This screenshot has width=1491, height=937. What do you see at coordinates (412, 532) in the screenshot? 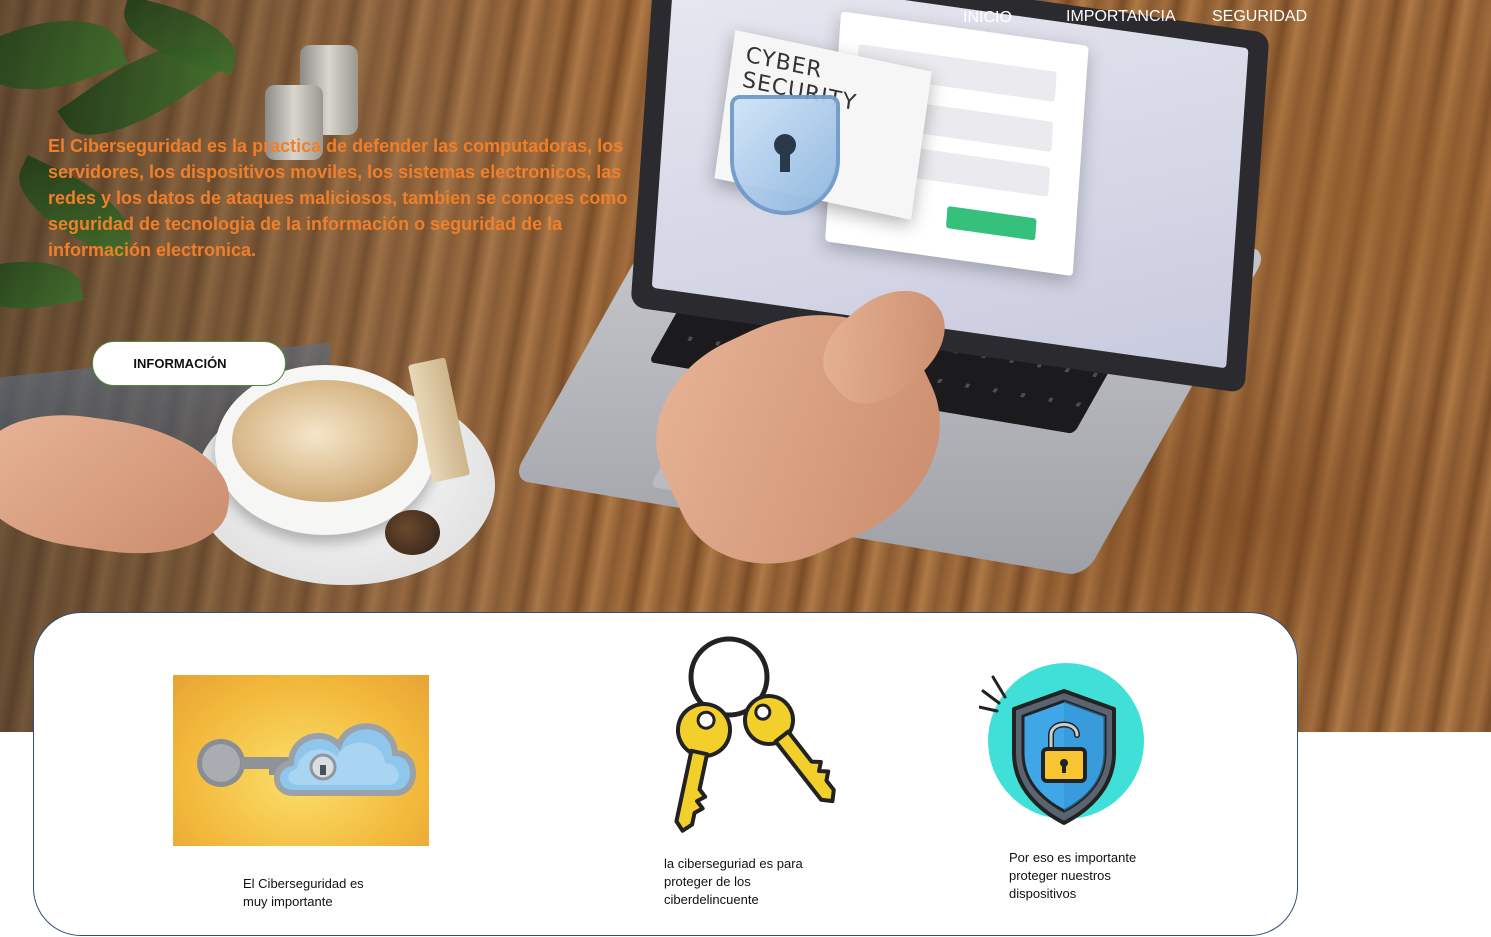
I see `cookie` at bounding box center [412, 532].